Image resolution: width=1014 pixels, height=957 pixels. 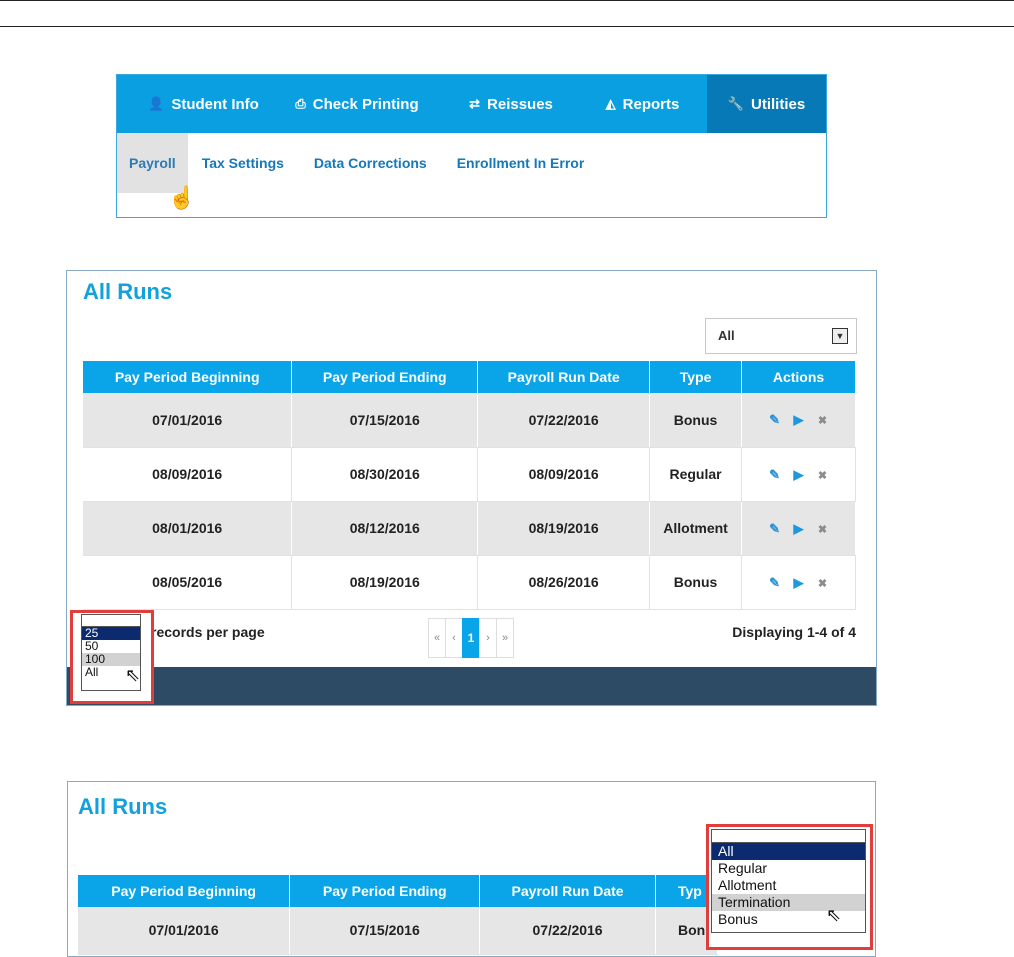 What do you see at coordinates (564, 474) in the screenshot?
I see `cell-run-date: 08/09/2016` at bounding box center [564, 474].